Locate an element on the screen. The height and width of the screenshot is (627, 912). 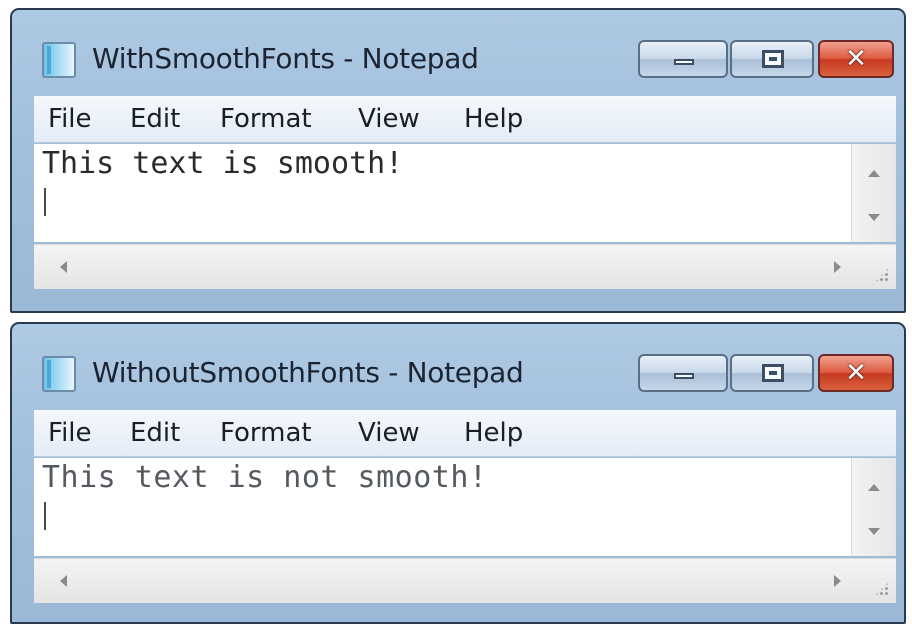
window-title: WithoutSmoothFonts - Notepad is located at coordinates (308, 372).